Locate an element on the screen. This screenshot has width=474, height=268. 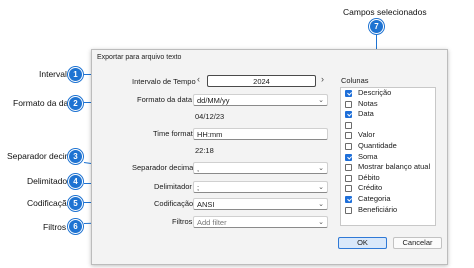
column-label: Quantidade is located at coordinates (377, 145).